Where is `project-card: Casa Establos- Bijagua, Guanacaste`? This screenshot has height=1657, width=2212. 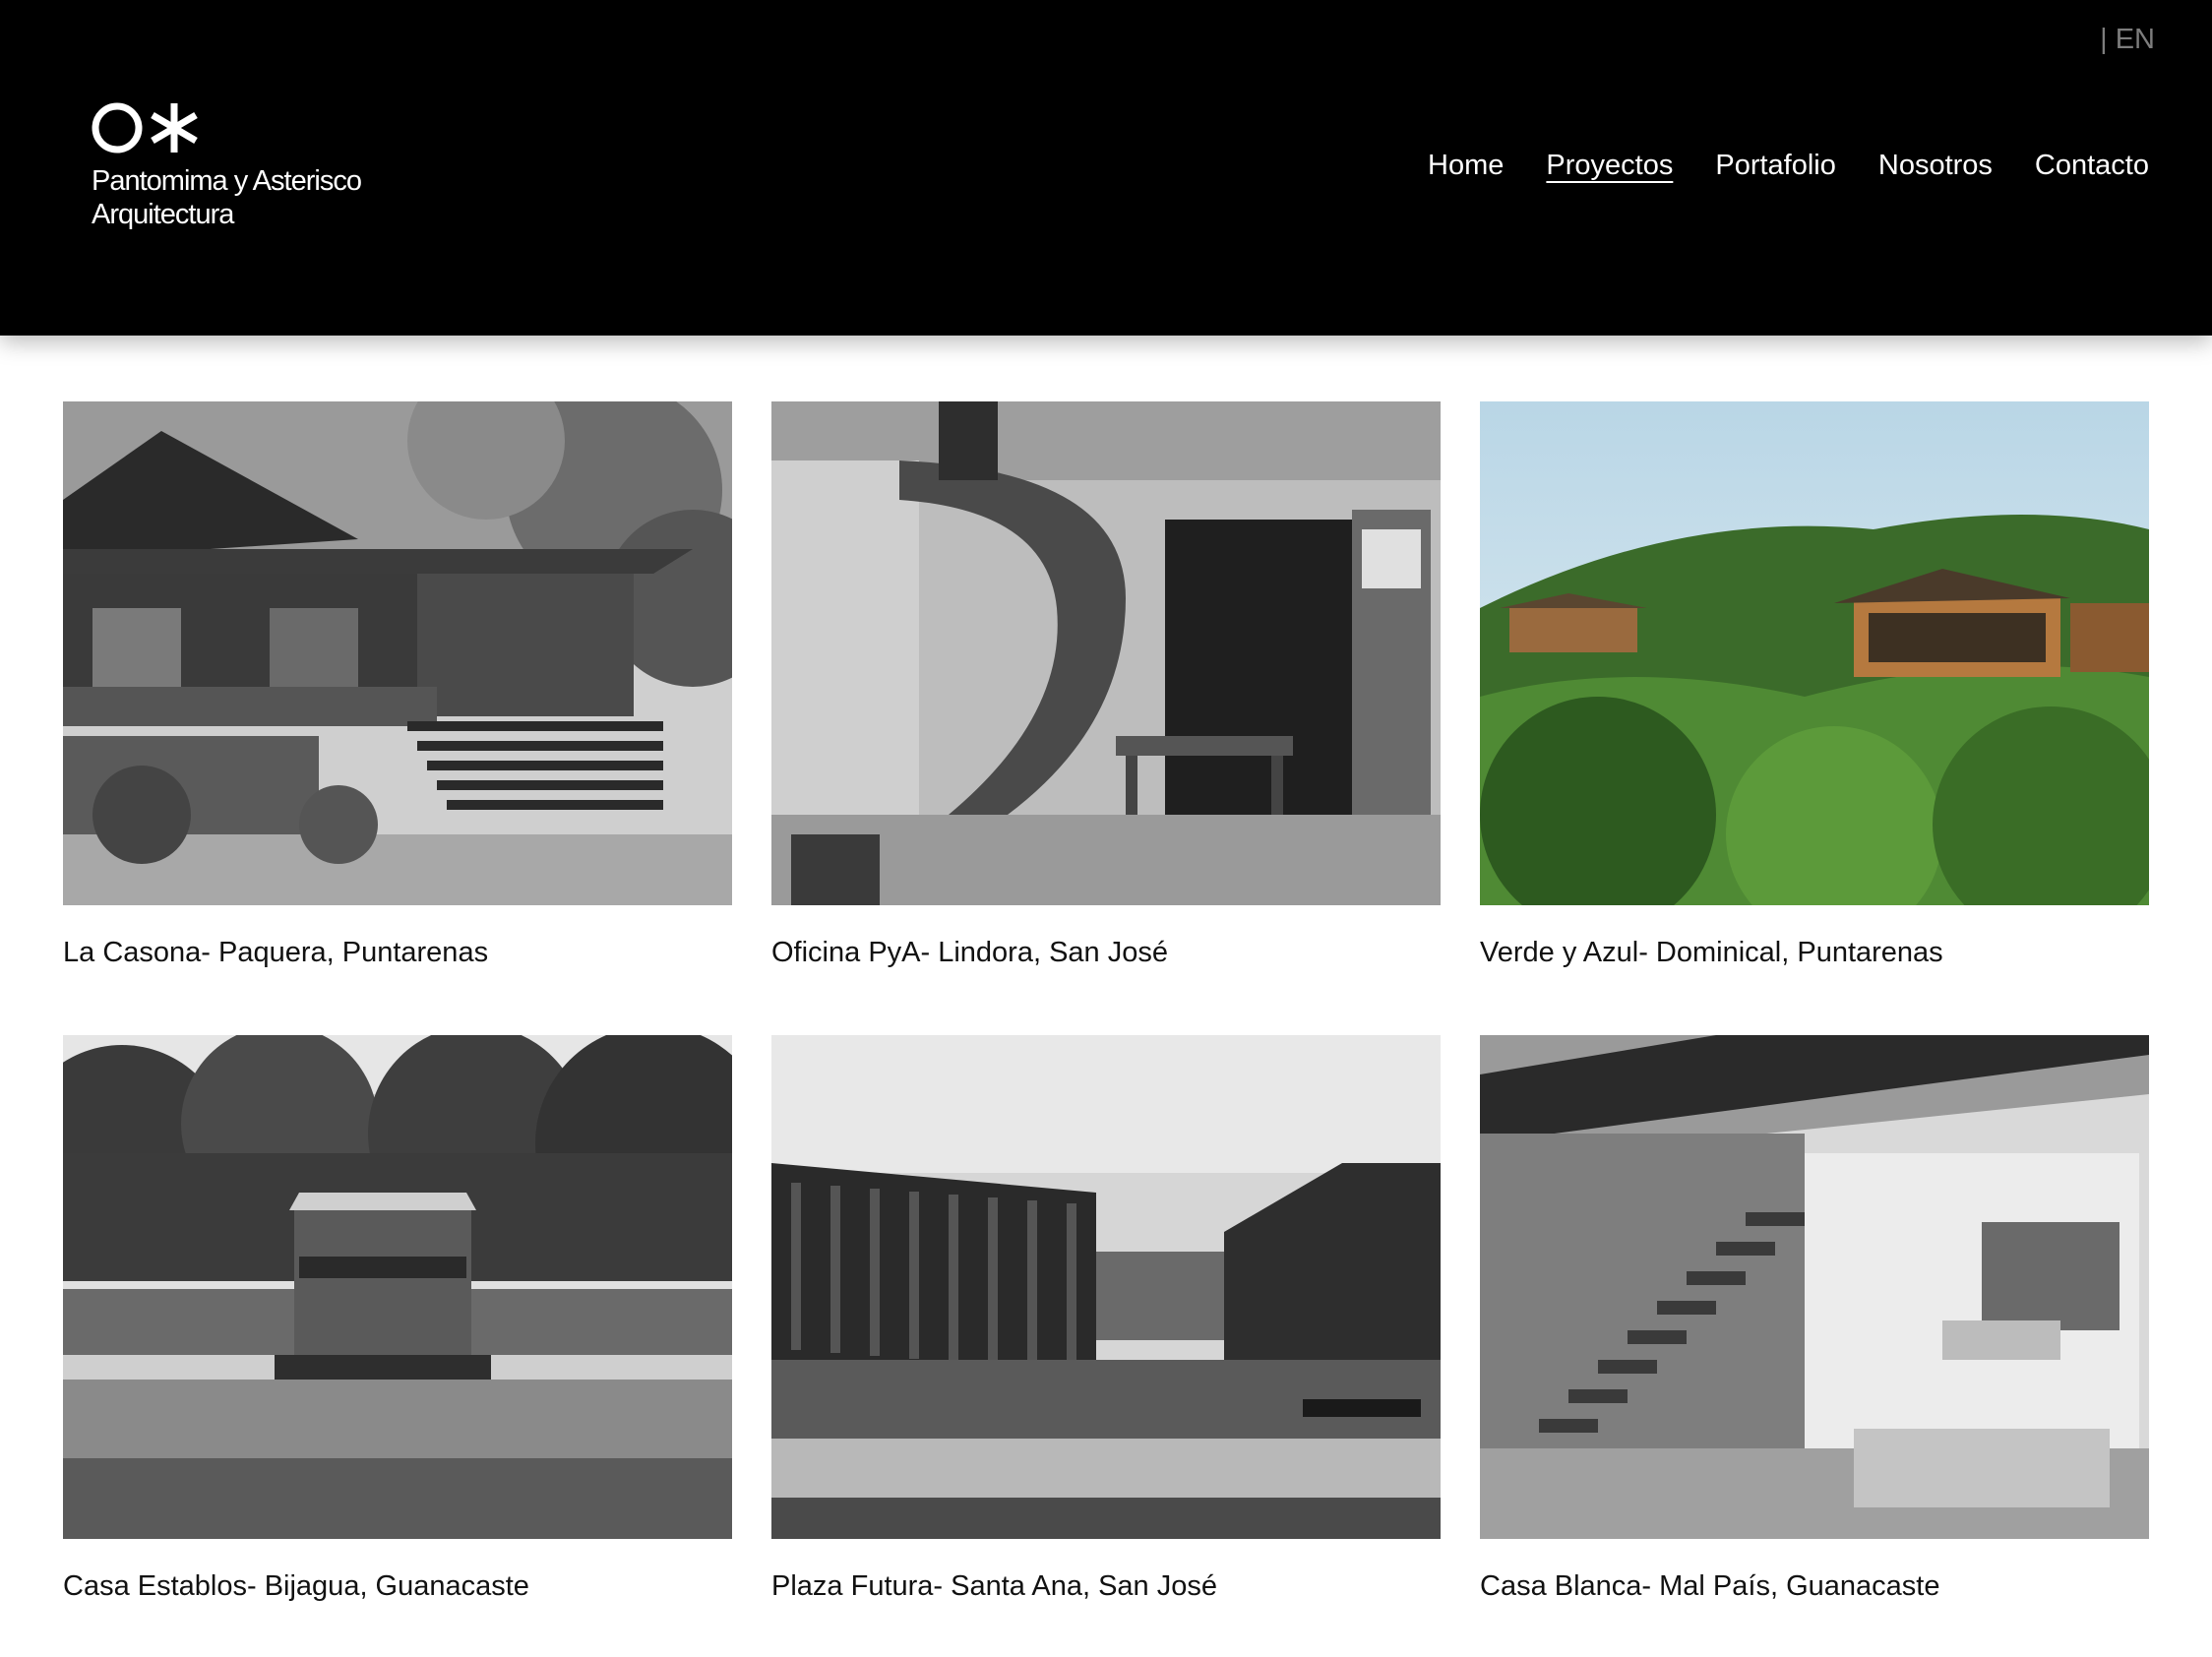 project-card: Casa Establos- Bijagua, Guanacaste is located at coordinates (397, 1319).